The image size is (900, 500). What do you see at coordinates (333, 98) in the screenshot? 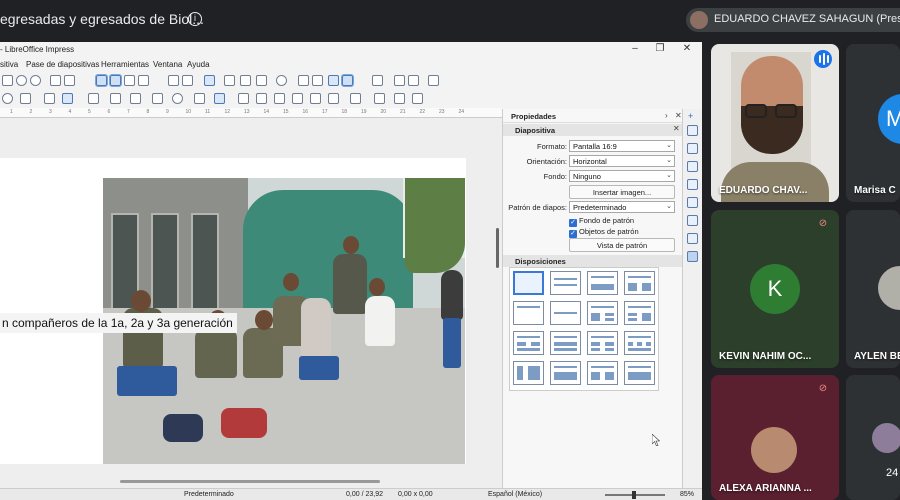
I see `crop-icon` at bounding box center [333, 98].